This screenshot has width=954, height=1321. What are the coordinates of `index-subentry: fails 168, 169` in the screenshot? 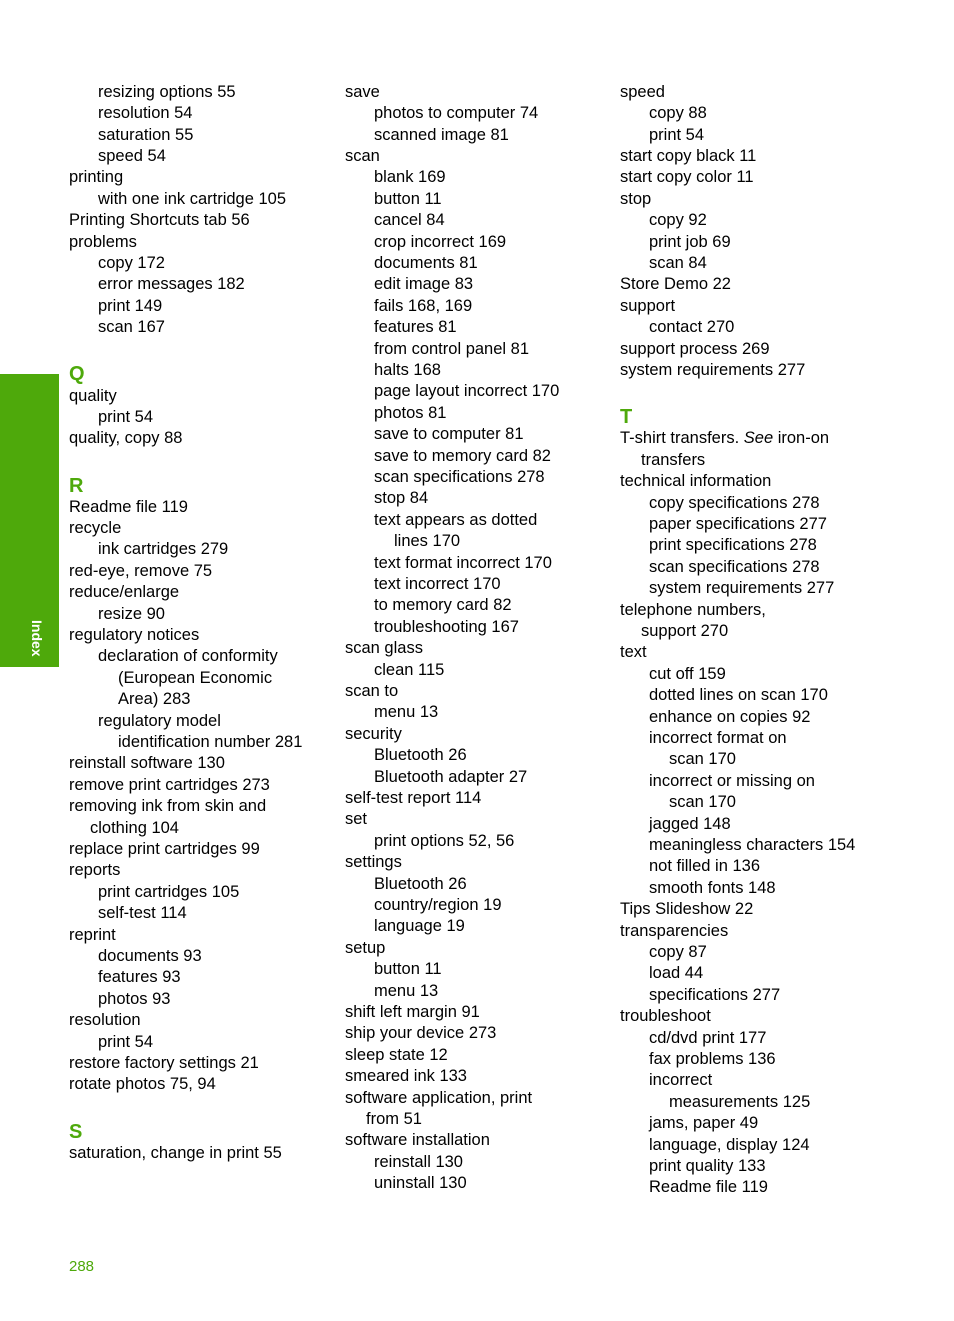 It's located at (423, 306).